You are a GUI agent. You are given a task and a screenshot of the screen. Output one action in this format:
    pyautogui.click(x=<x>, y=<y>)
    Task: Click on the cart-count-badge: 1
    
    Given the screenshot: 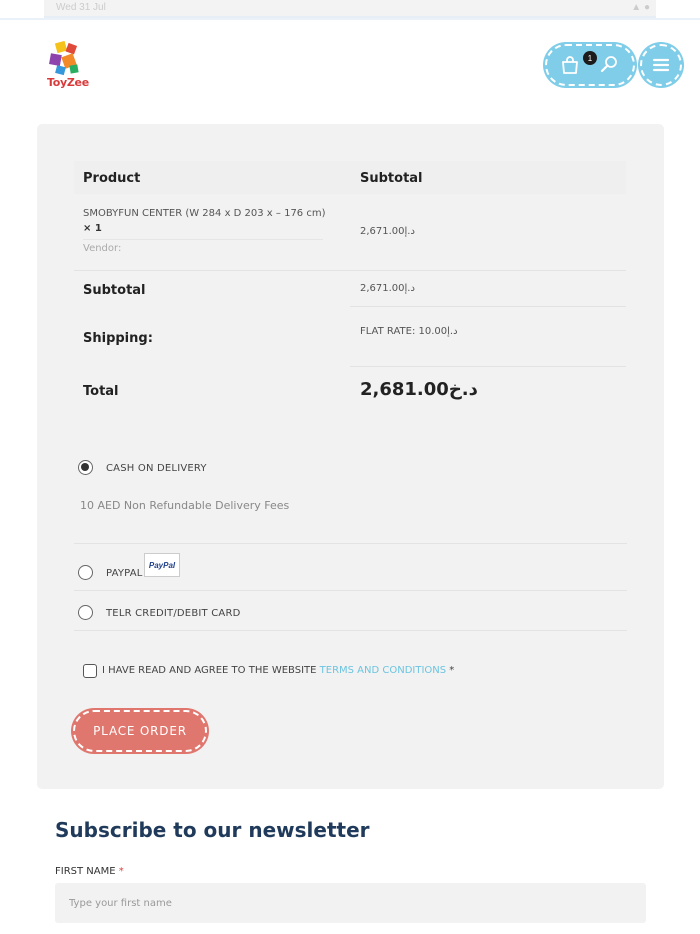 What is the action you would take?
    pyautogui.click(x=590, y=58)
    